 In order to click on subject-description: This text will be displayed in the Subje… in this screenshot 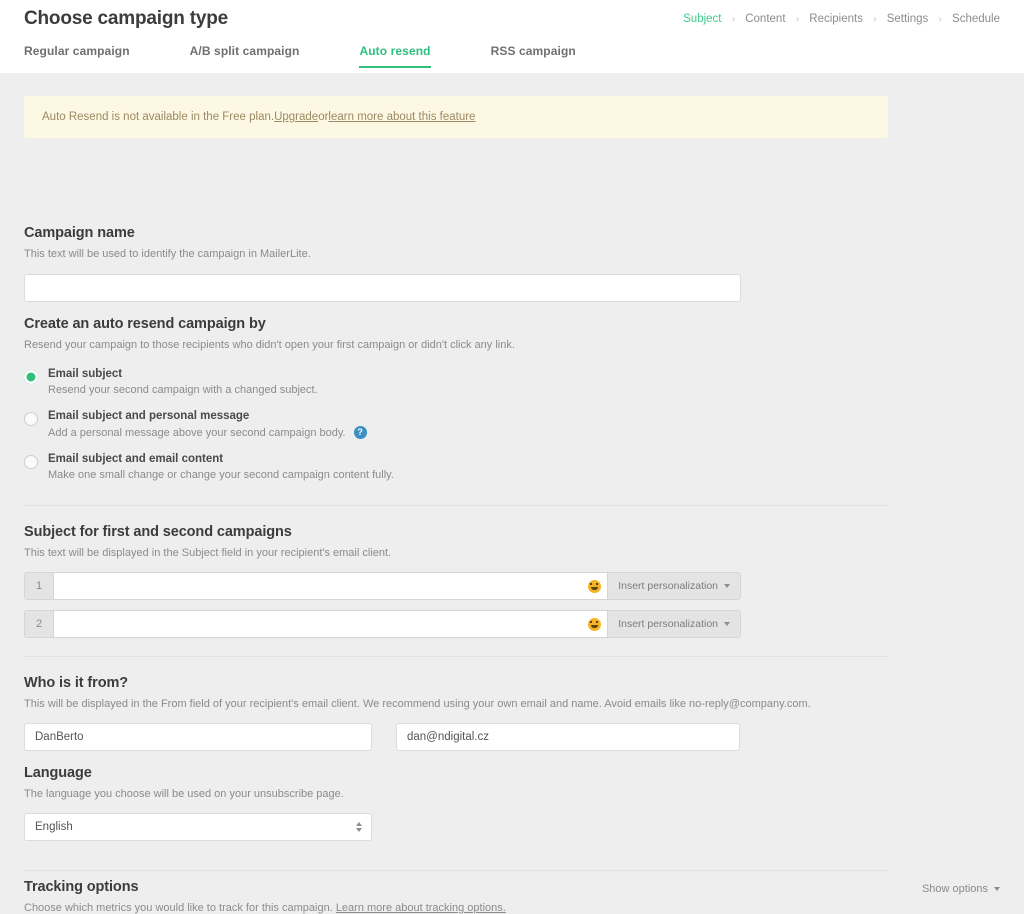, I will do `click(208, 553)`.